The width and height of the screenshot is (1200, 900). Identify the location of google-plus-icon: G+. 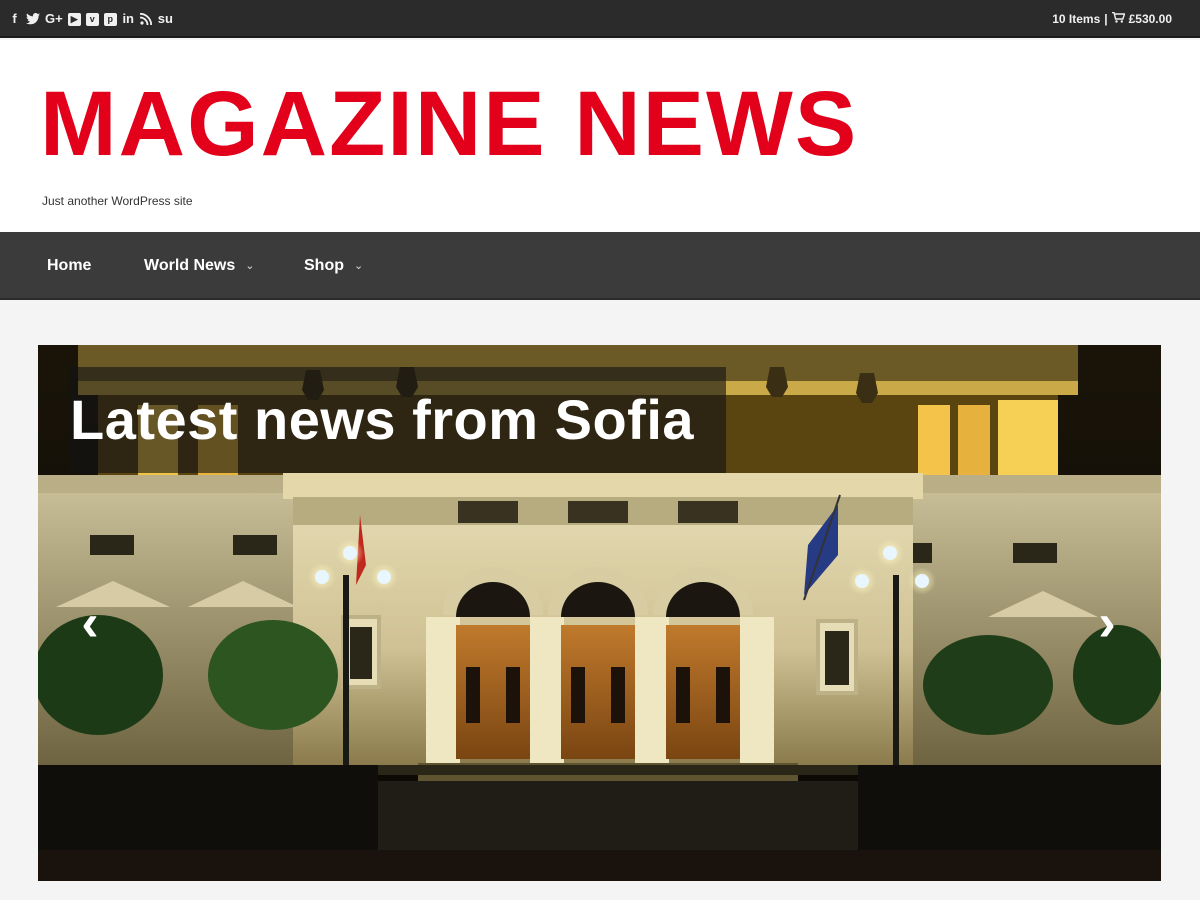
(54, 19).